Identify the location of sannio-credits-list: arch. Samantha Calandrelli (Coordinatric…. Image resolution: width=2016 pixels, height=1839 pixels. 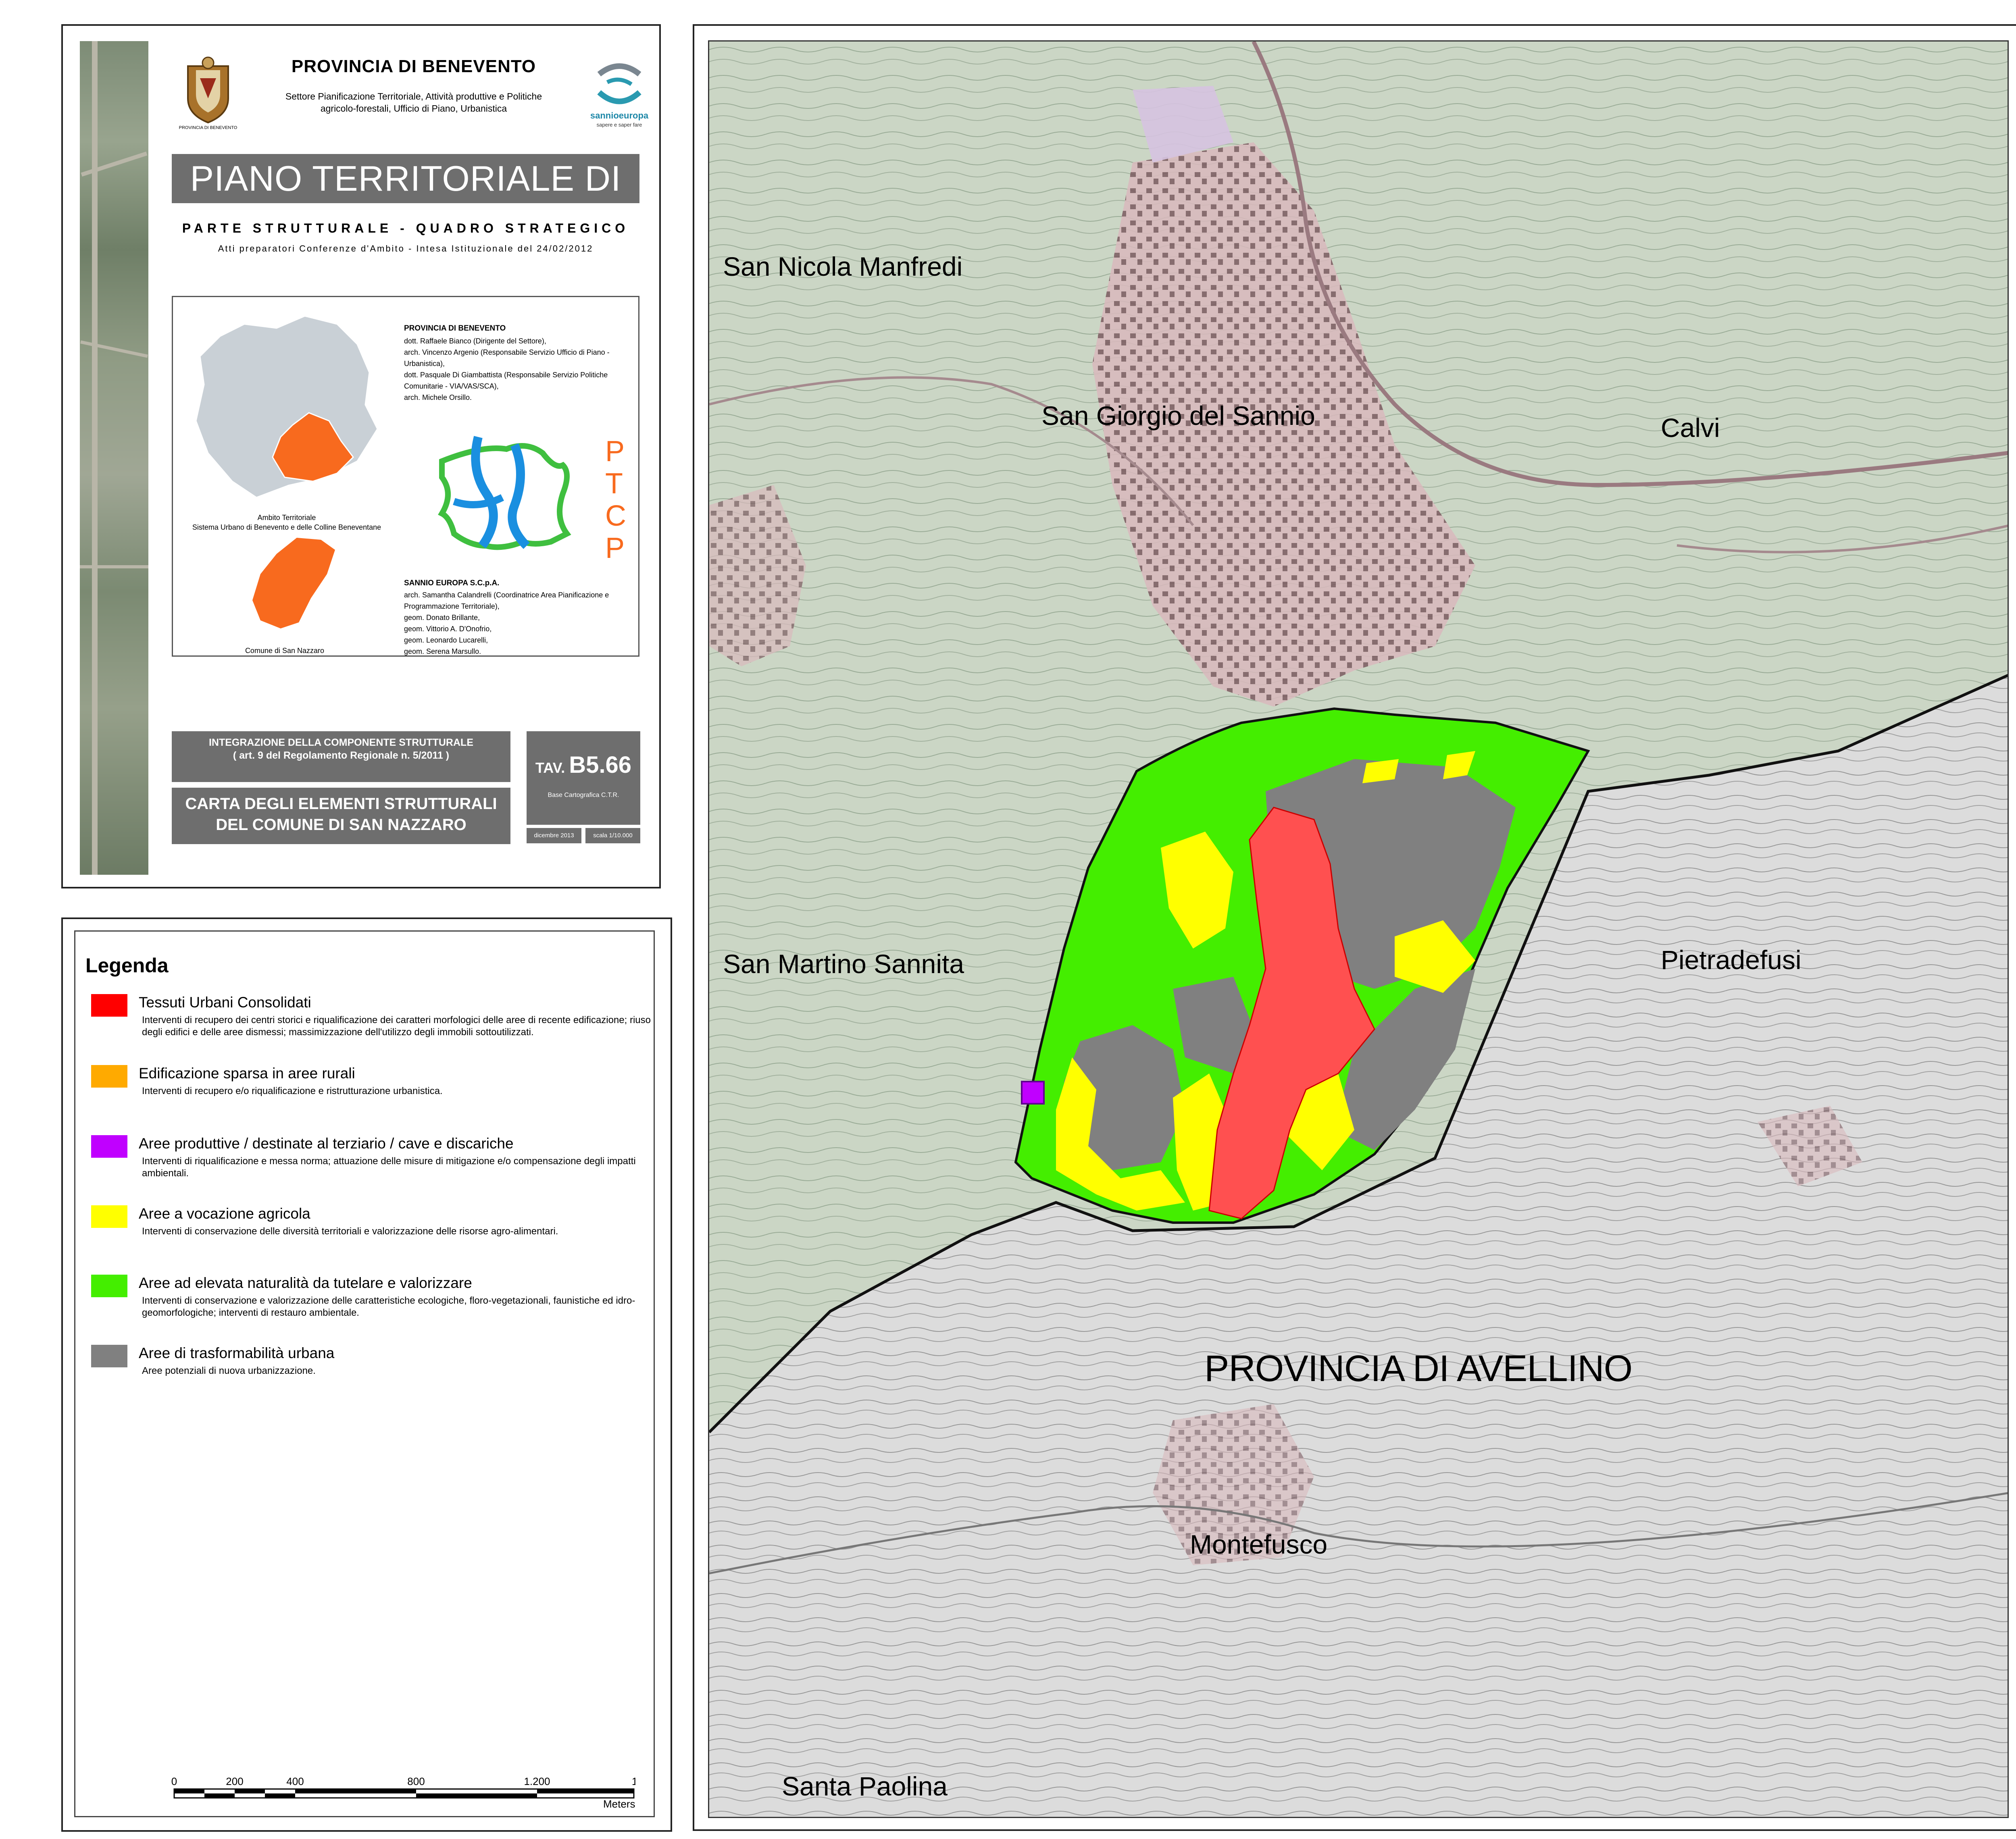
(506, 623).